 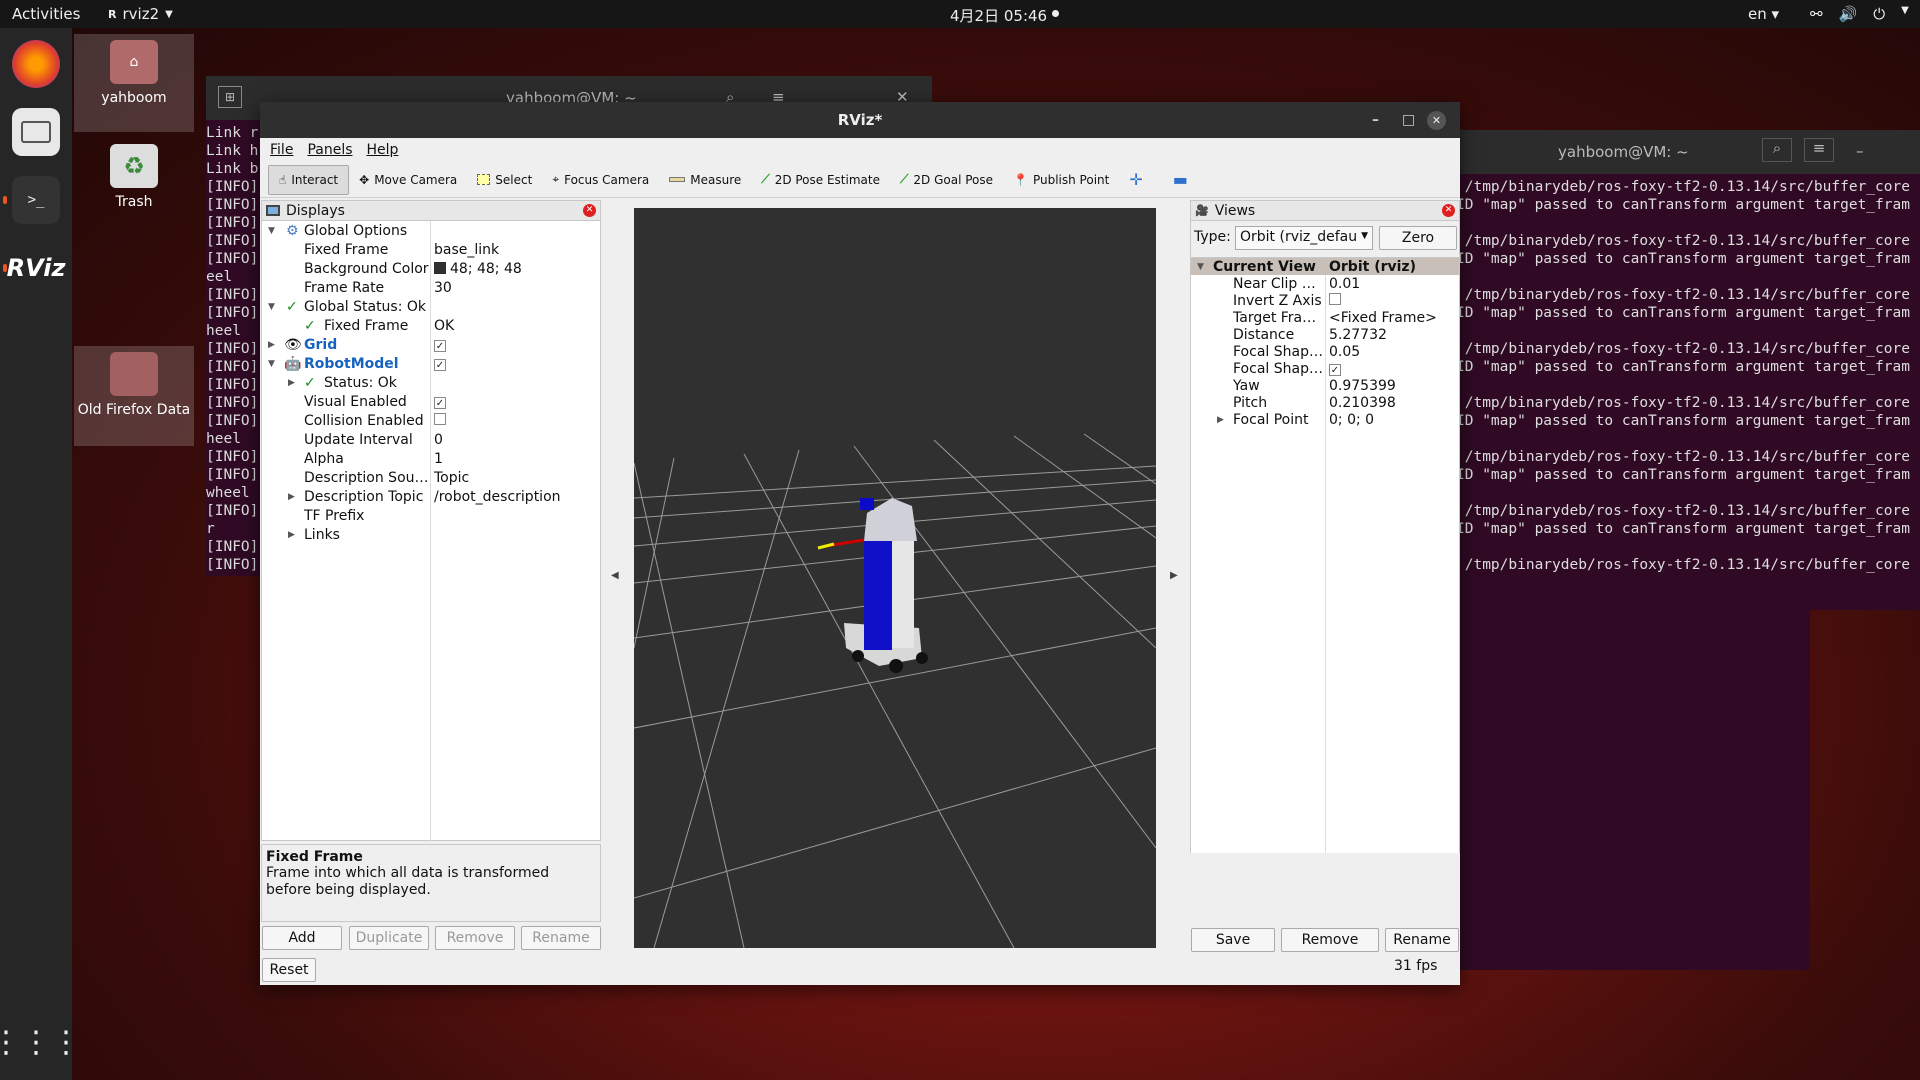 I want to click on view-type-select: Orbit (rviz_defau ▼, so click(x=1304, y=238).